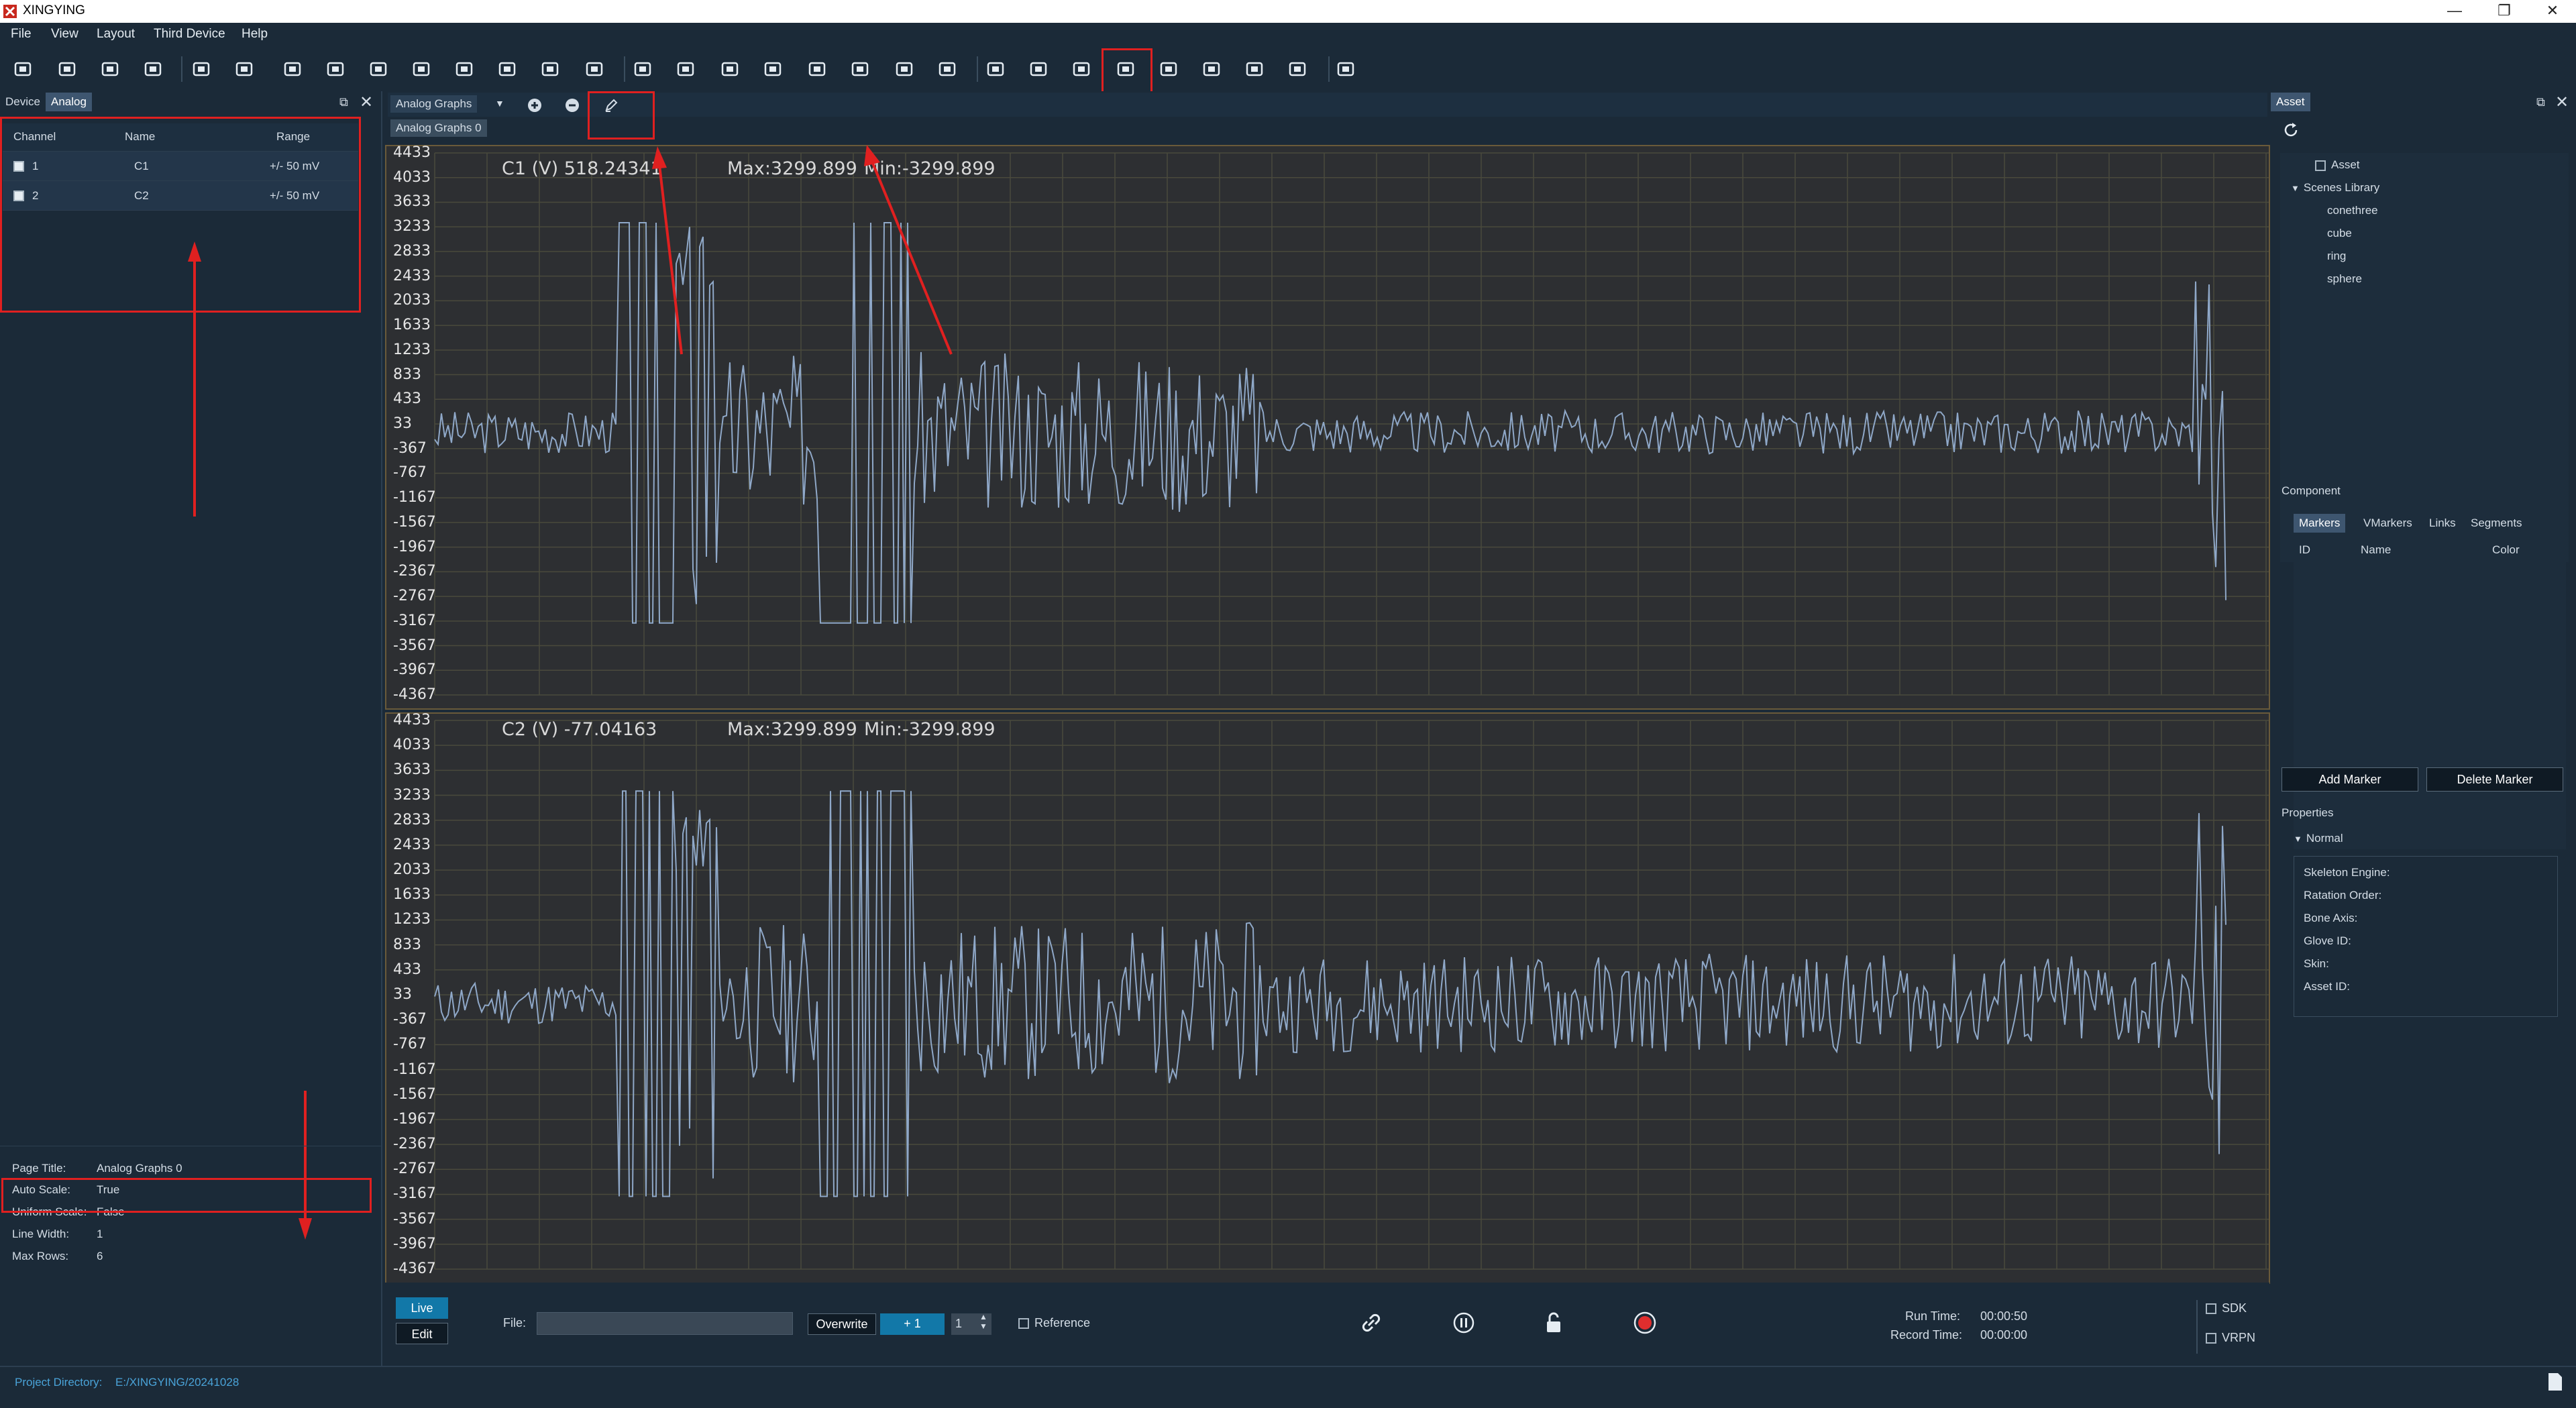 This screenshot has height=1408, width=2576. Describe the element at coordinates (67, 69) in the screenshot. I see `ruler-icon` at that location.